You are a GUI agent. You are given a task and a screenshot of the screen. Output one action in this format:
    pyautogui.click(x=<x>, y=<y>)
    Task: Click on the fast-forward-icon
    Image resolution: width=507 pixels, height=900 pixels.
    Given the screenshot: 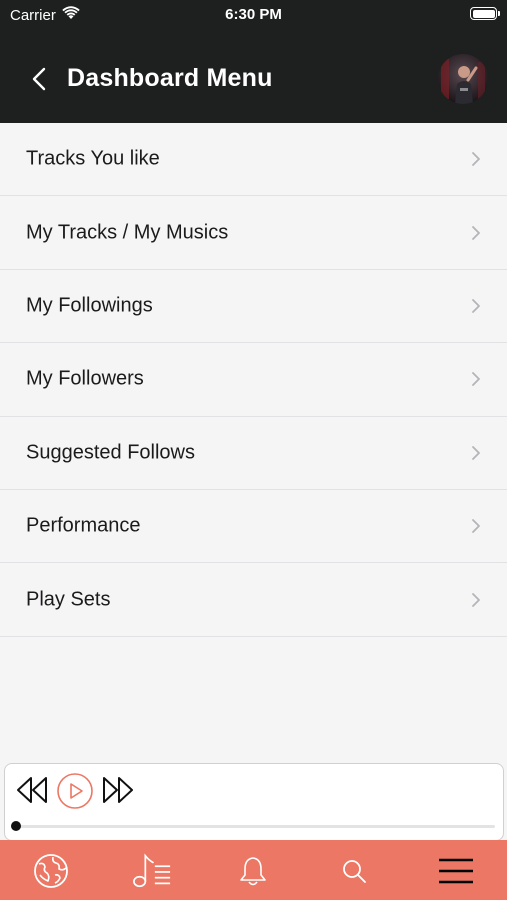 What is the action you would take?
    pyautogui.click(x=118, y=790)
    